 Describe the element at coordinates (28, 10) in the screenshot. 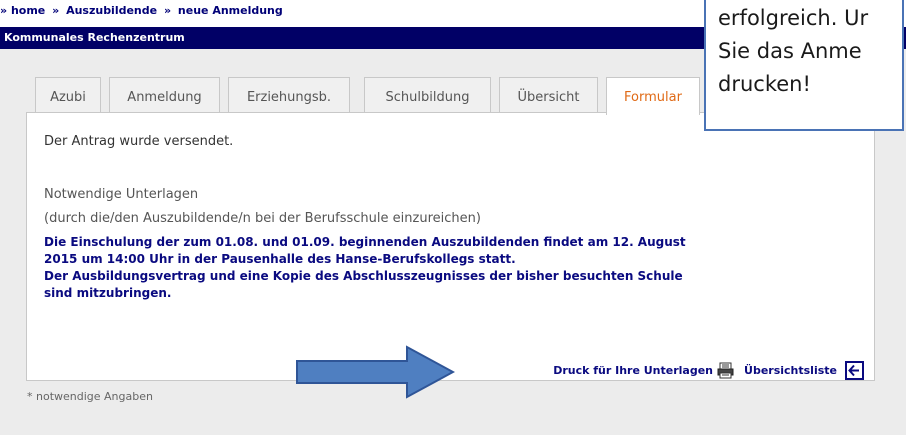

I see `breadcrumb-home-link: home` at that location.